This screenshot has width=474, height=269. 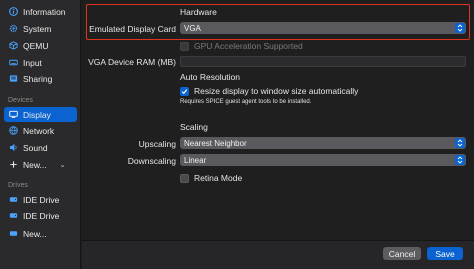 What do you see at coordinates (13, 130) in the screenshot?
I see `network-icon` at bounding box center [13, 130].